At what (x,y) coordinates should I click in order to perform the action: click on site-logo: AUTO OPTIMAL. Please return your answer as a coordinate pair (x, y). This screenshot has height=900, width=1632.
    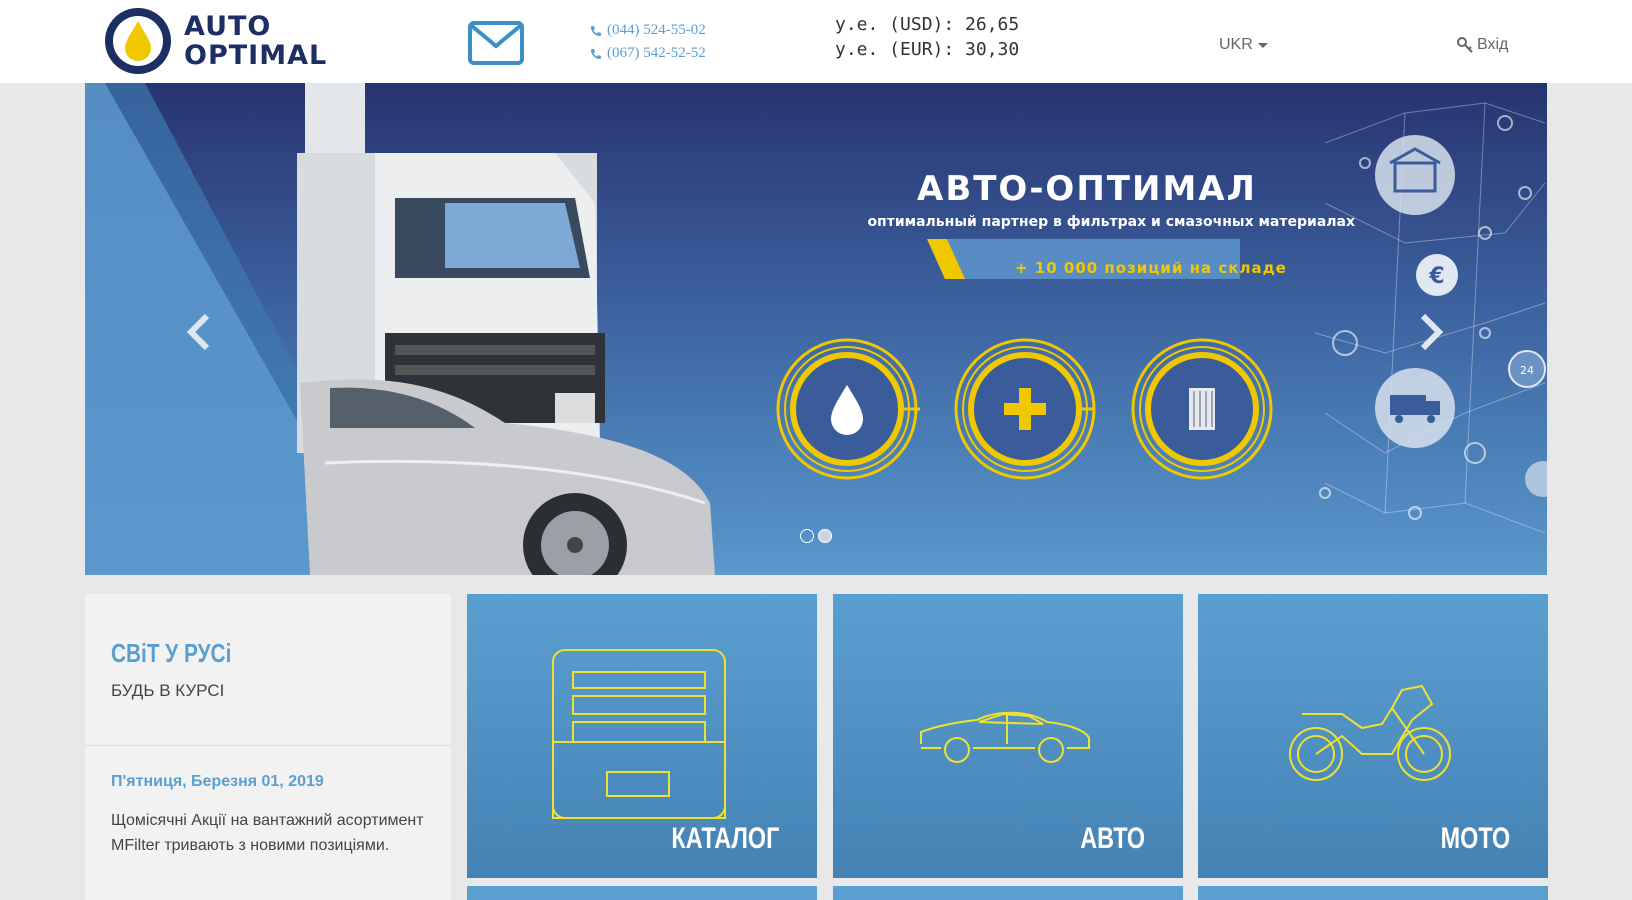
    Looking at the image, I should click on (216, 41).